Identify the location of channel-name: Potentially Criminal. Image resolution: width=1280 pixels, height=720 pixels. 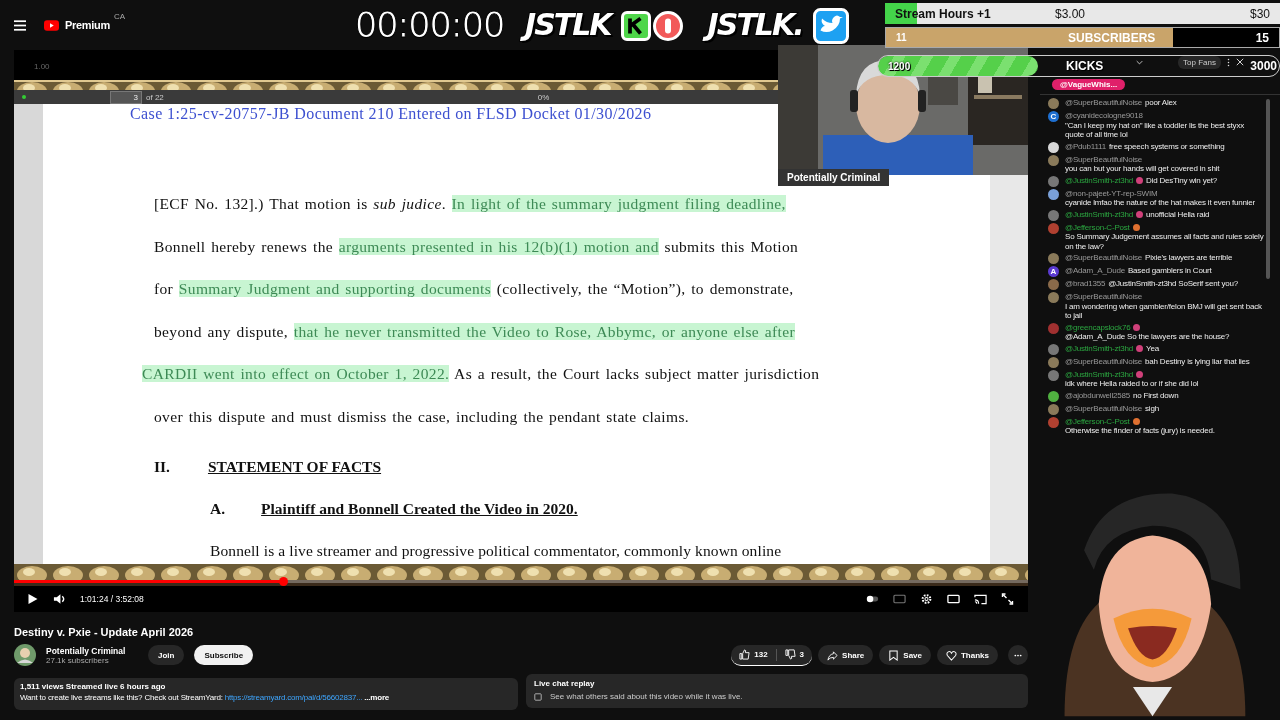
(92, 650).